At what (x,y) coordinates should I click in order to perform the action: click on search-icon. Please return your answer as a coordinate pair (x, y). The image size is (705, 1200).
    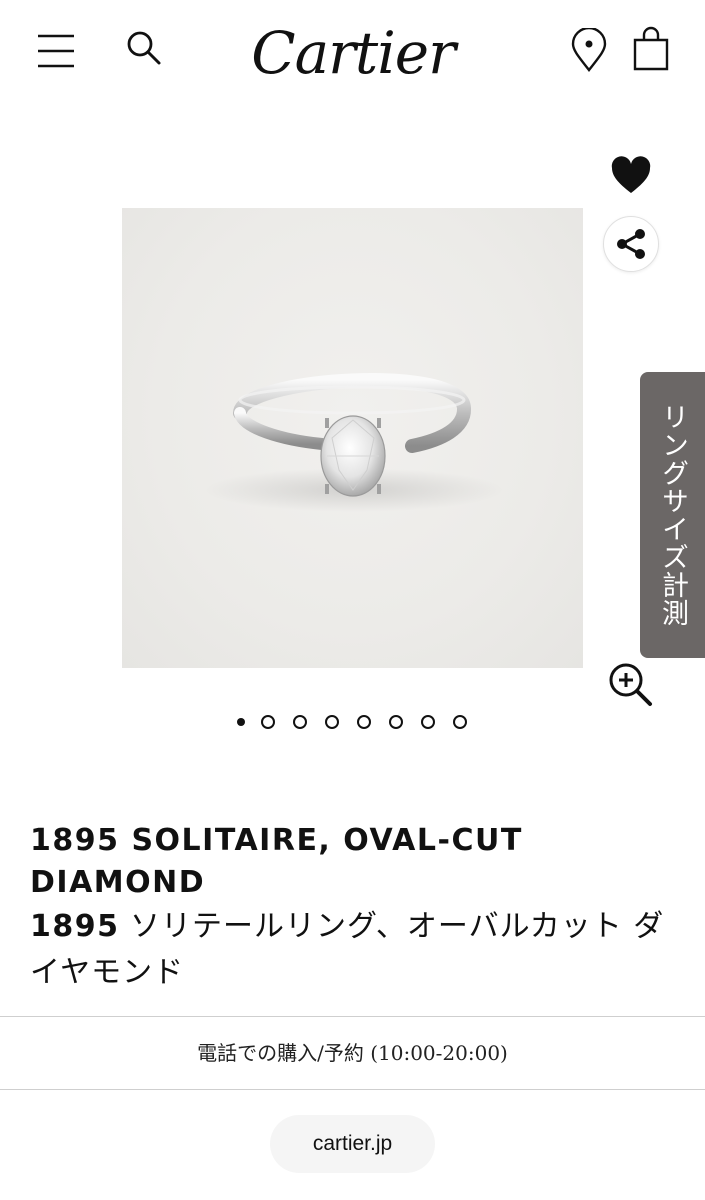
    Looking at the image, I should click on (144, 48).